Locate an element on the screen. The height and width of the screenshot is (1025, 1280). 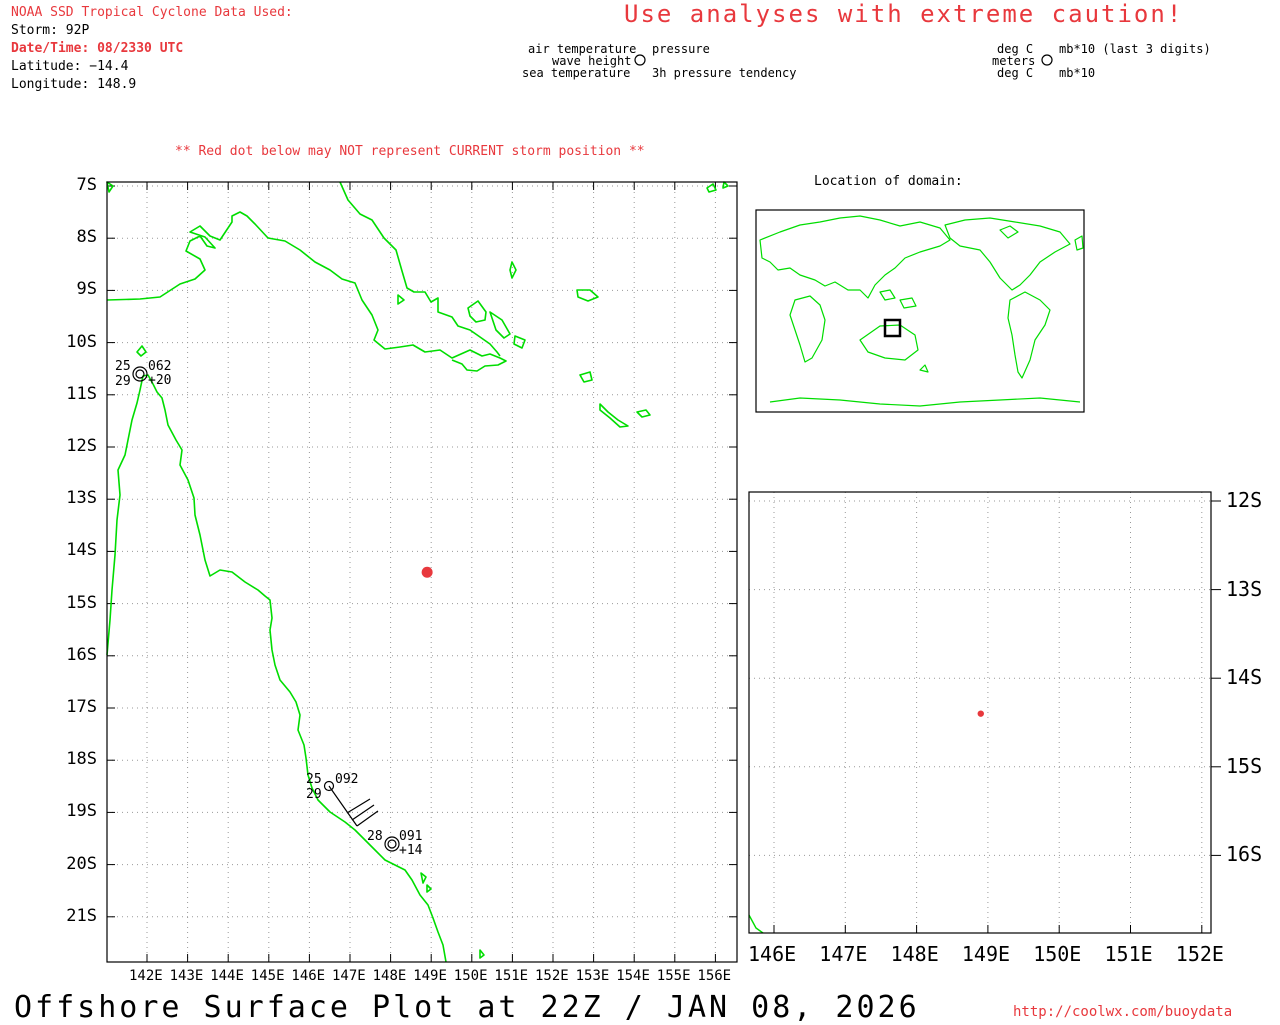
main-lon-label: 143E is located at coordinates (186, 976).